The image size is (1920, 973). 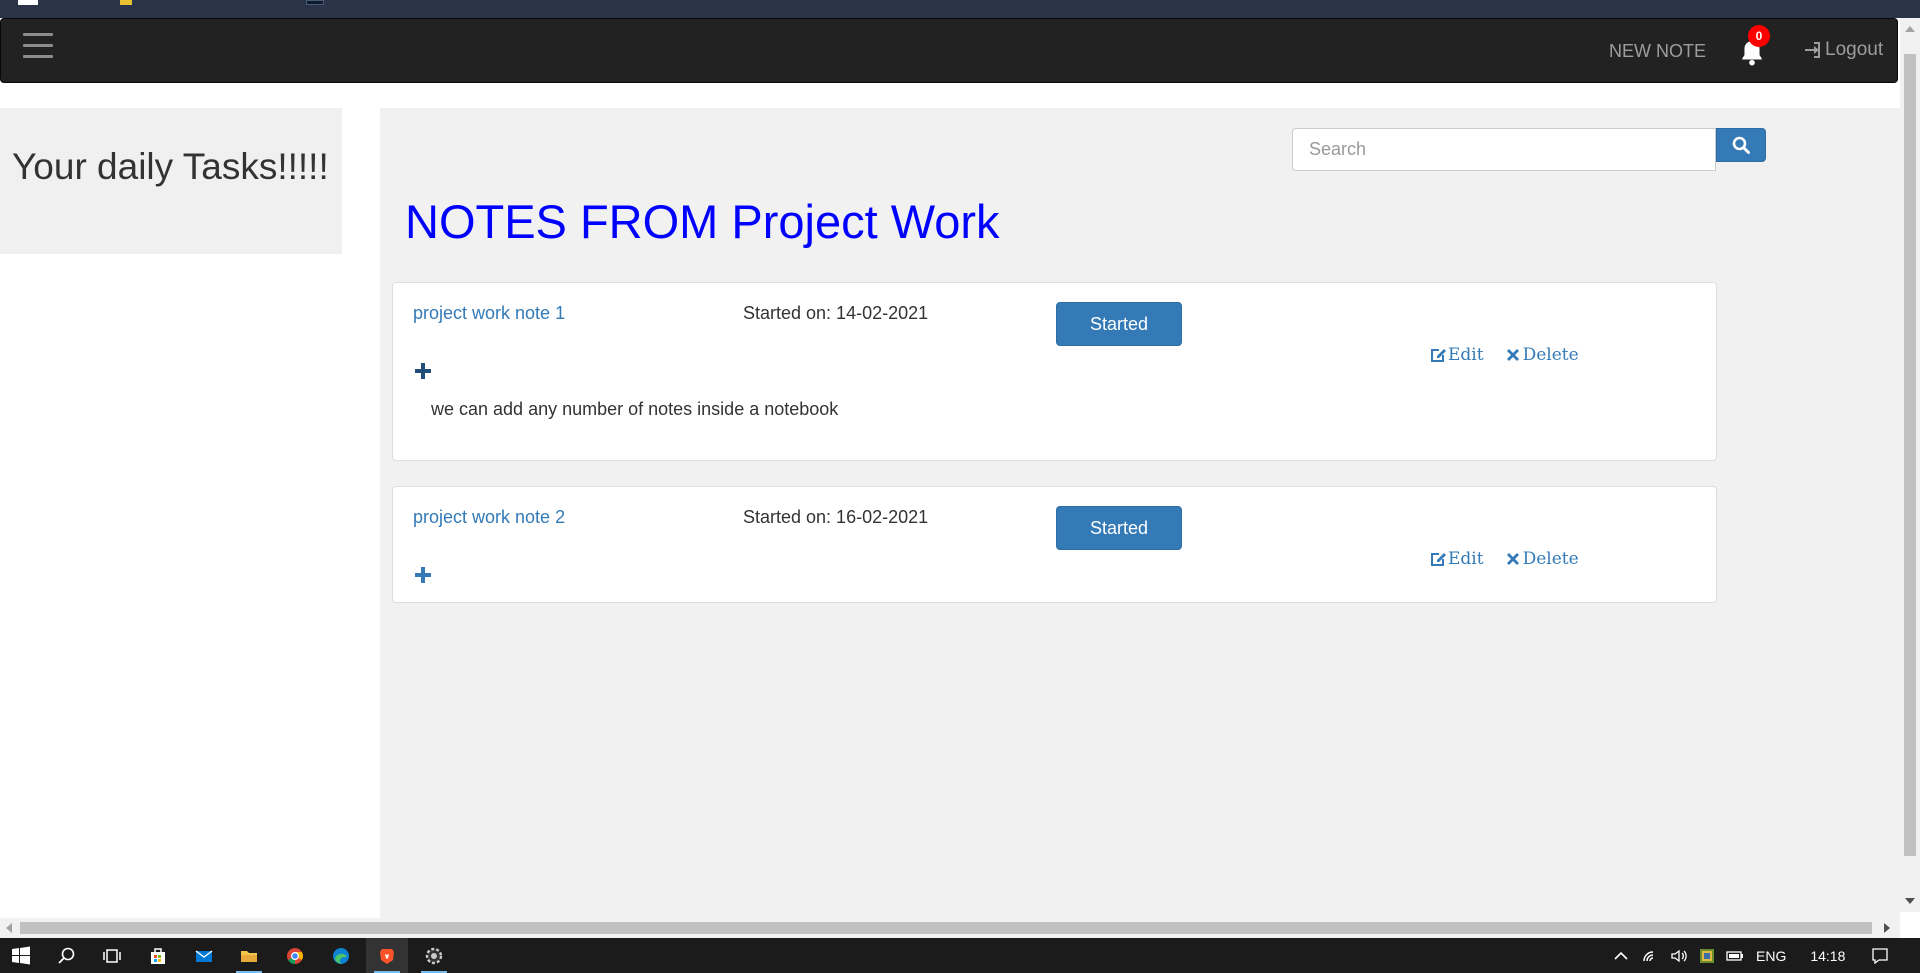 What do you see at coordinates (949, 50) in the screenshot?
I see `top-navbar: NEW NOTE 0 Logout` at bounding box center [949, 50].